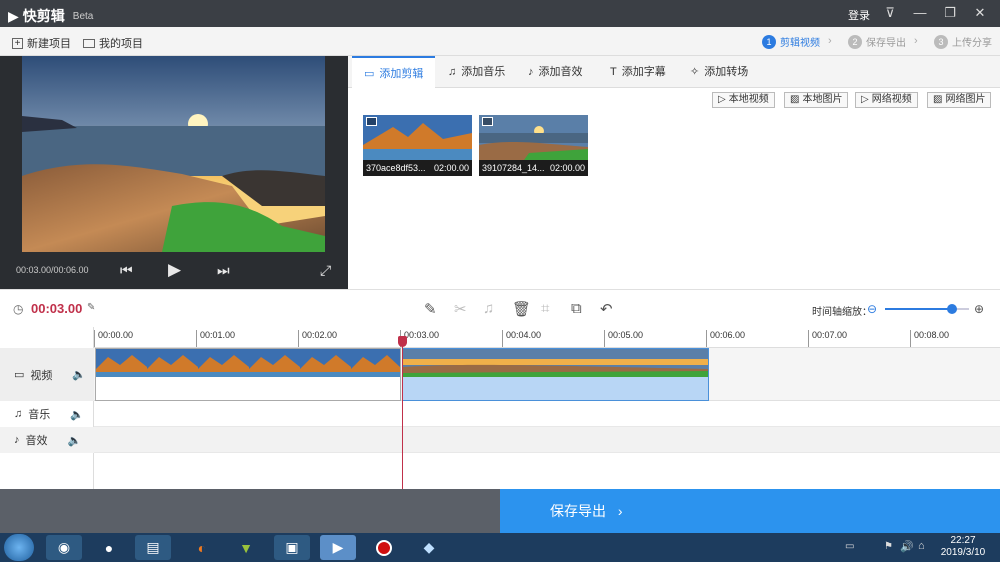  Describe the element at coordinates (248, 374) in the screenshot. I see `timeline-clip` at that location.